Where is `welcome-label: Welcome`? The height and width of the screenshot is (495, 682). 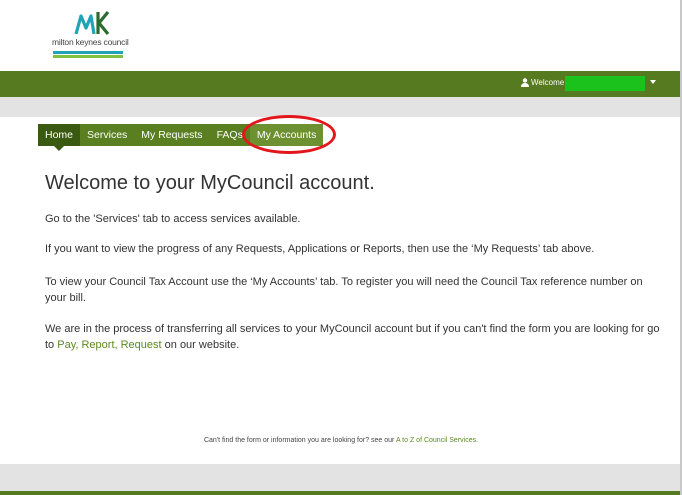 welcome-label: Welcome is located at coordinates (548, 82).